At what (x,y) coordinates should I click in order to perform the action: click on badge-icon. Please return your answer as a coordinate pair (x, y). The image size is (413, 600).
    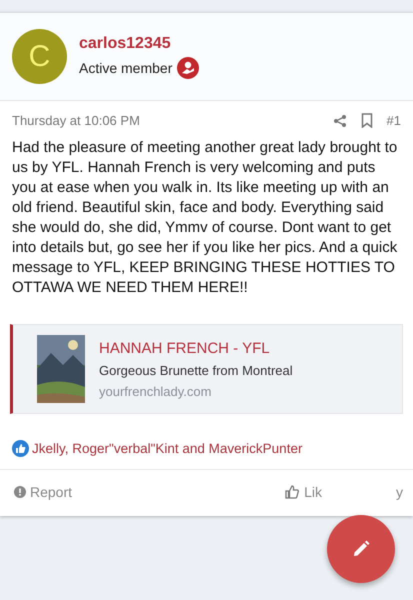
    Looking at the image, I should click on (188, 67).